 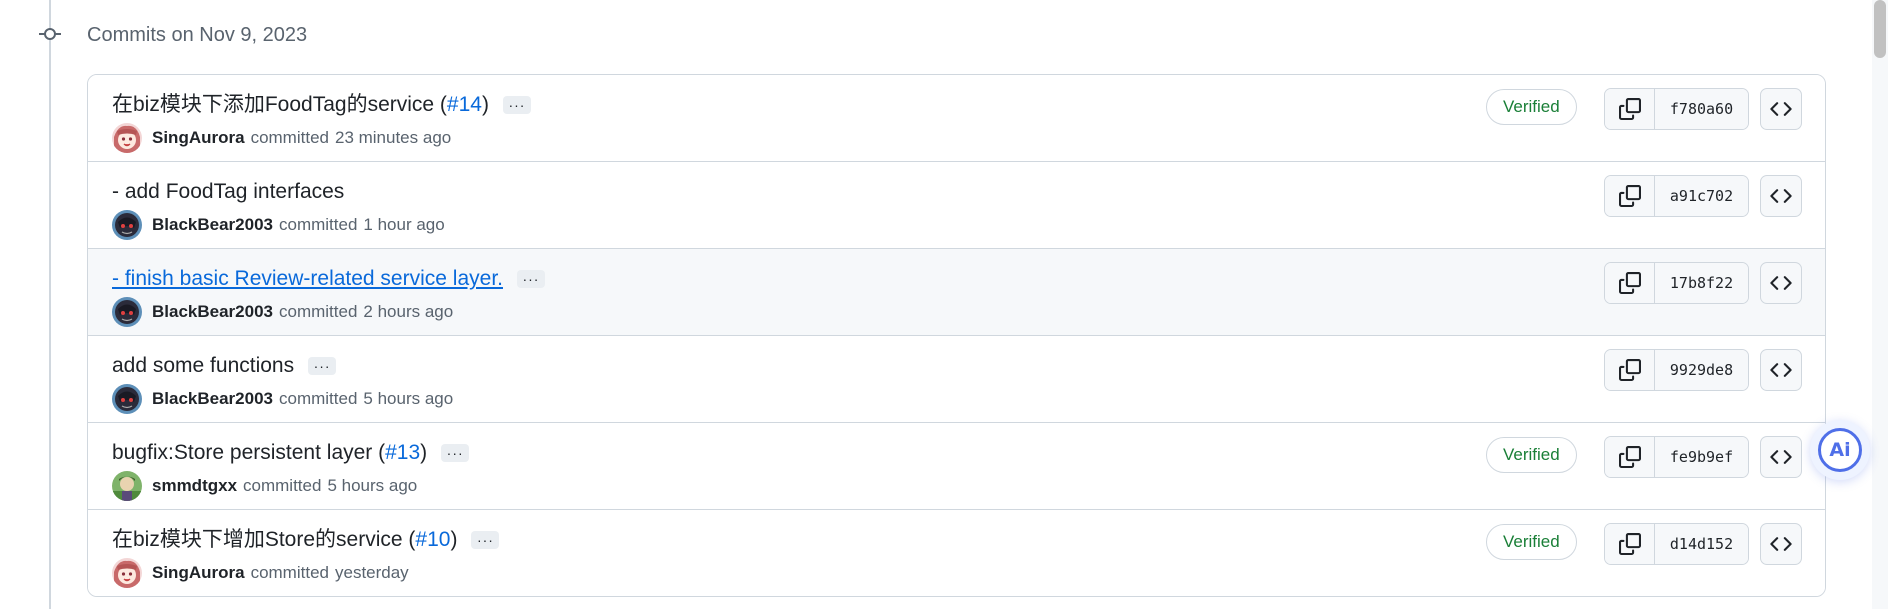 I want to click on commit-meta: BlackBear2003 committed 2 hours ago, so click(x=282, y=312).